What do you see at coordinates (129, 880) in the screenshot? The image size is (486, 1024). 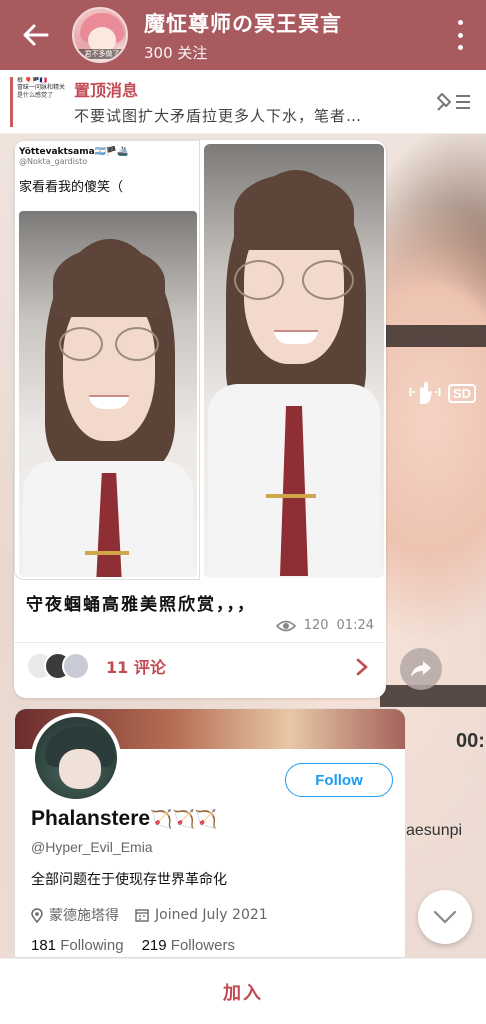 I see `profile-bio: 全部问题在于使现存世界革命化` at bounding box center [129, 880].